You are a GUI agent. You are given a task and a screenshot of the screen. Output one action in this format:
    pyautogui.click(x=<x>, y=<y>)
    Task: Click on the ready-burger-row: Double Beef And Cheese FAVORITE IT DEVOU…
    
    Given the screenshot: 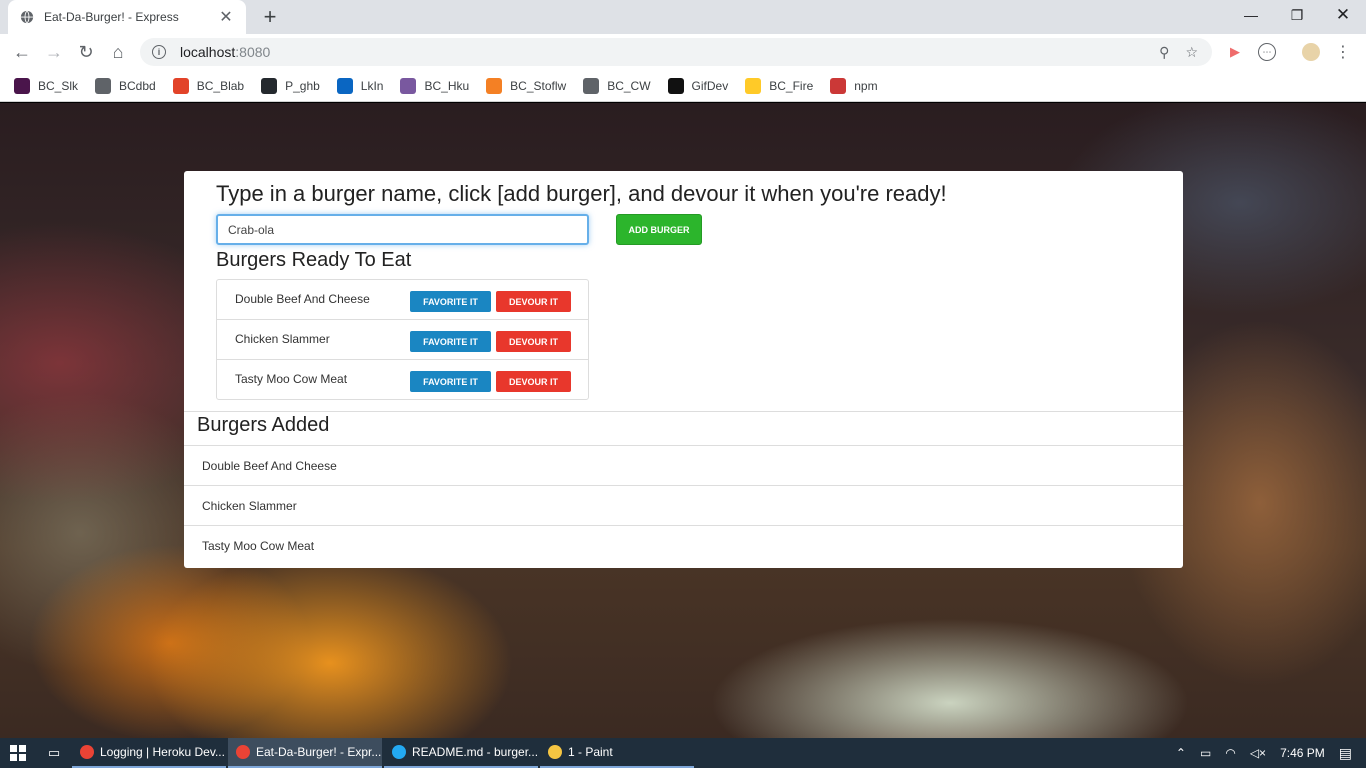 What is the action you would take?
    pyautogui.click(x=402, y=300)
    